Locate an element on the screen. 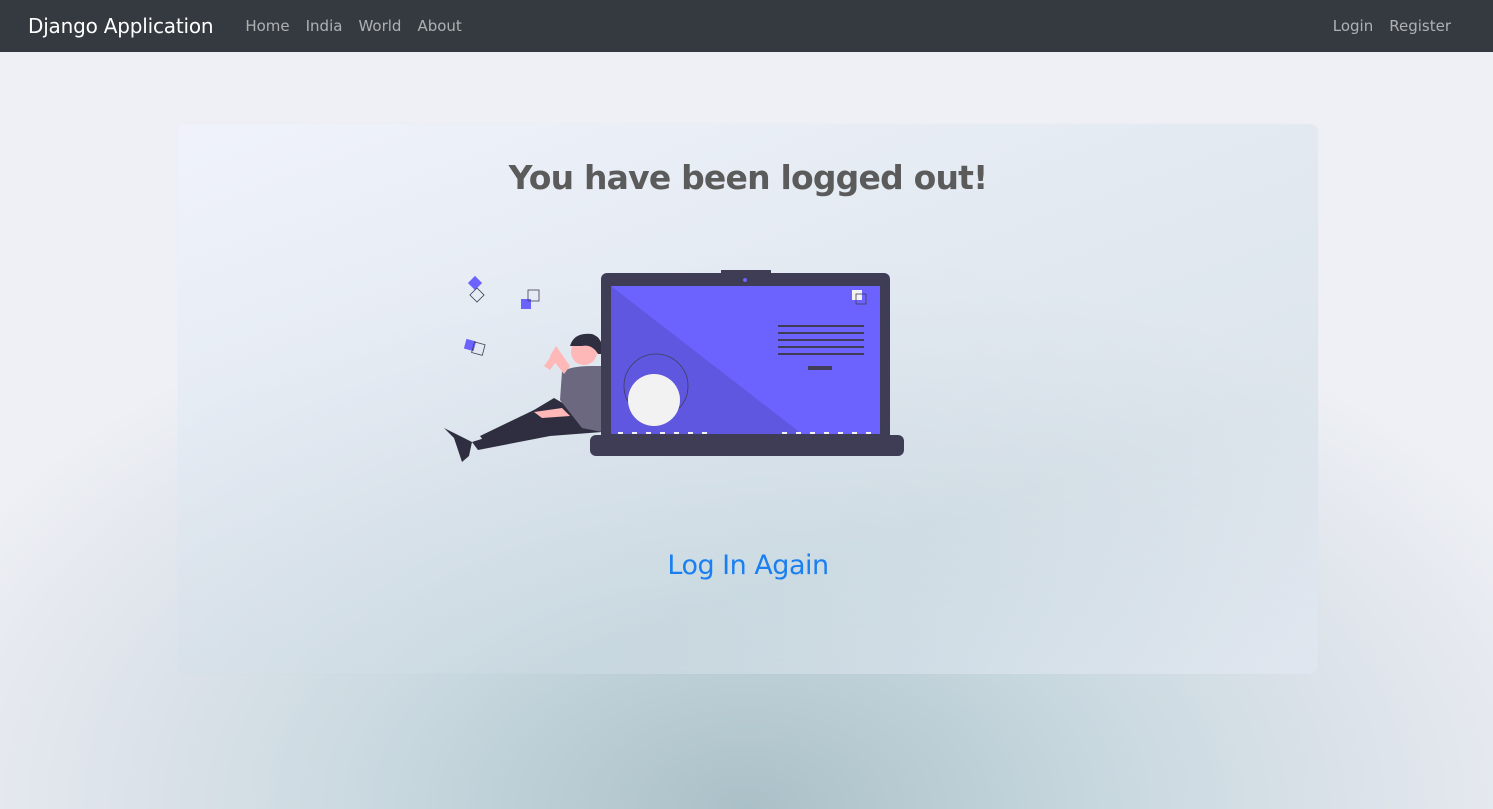 The height and width of the screenshot is (809, 1493). nav-right-links: Login Register is located at coordinates (1392, 26).